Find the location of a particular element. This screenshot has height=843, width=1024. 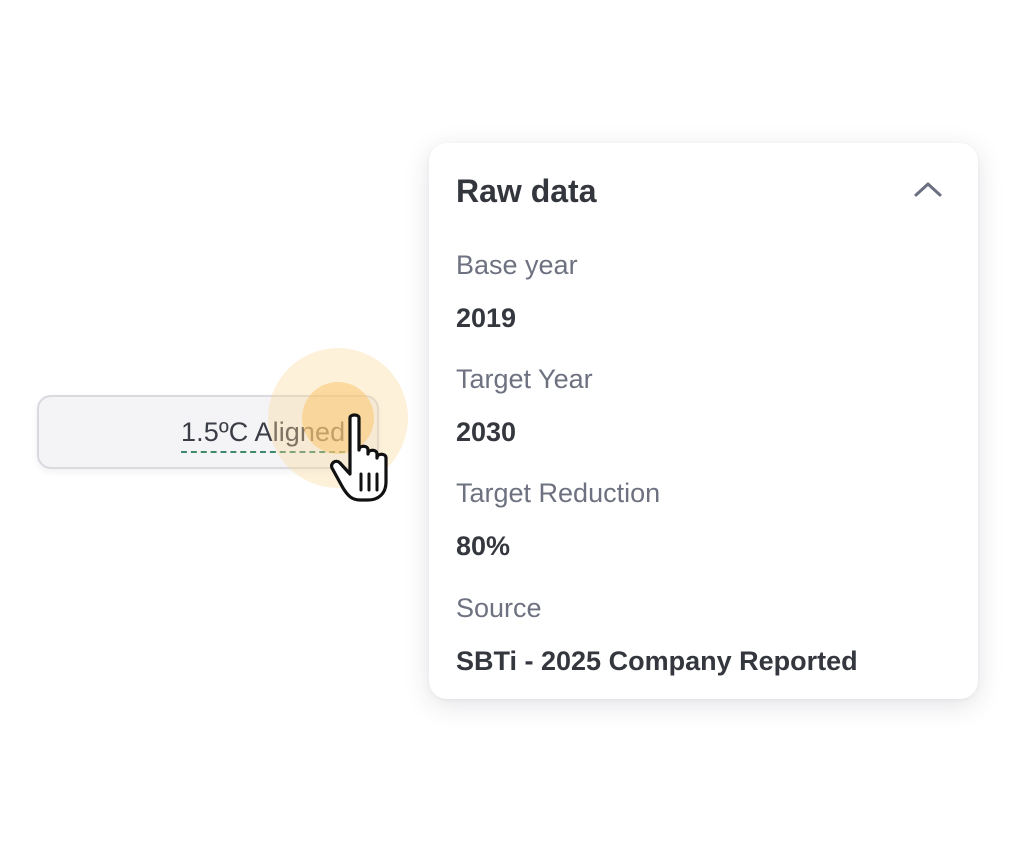

chevron-up-icon is located at coordinates (928, 189).